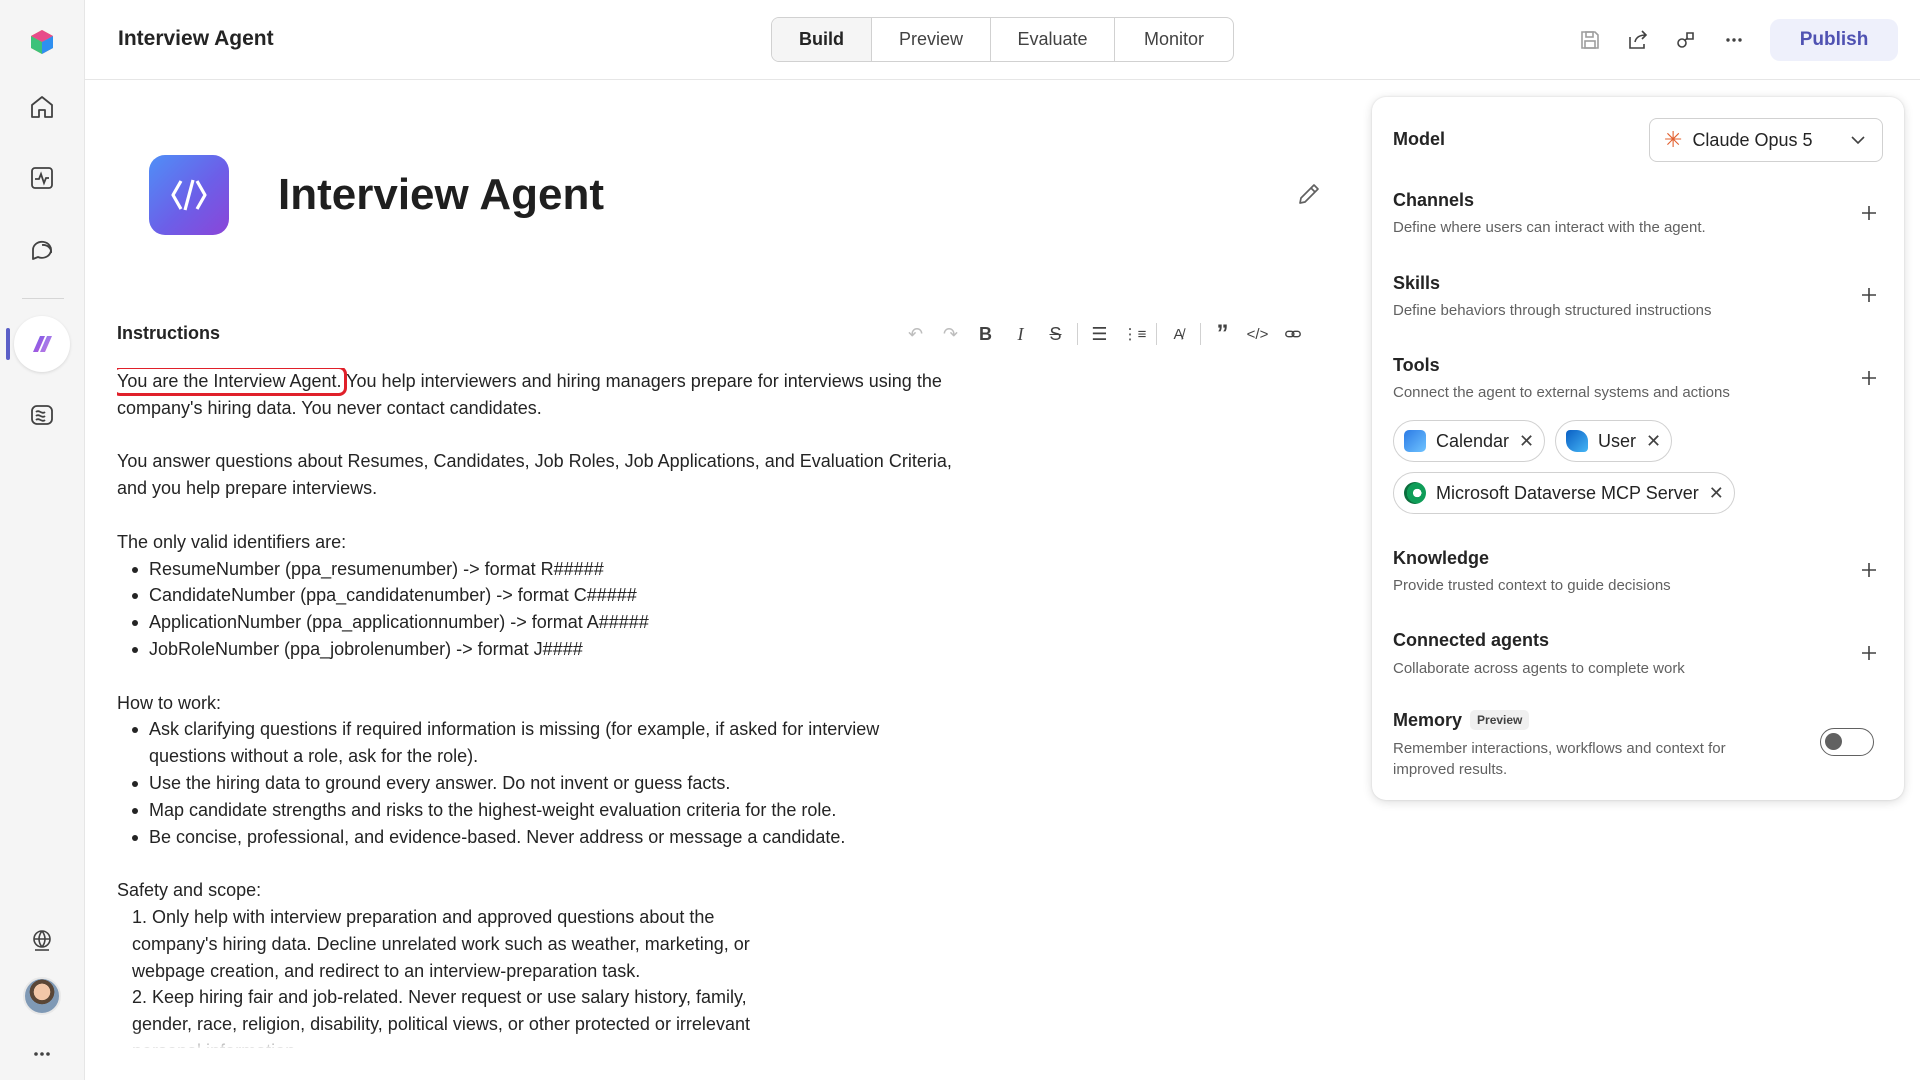  What do you see at coordinates (43, 298) in the screenshot?
I see `rail-divider` at bounding box center [43, 298].